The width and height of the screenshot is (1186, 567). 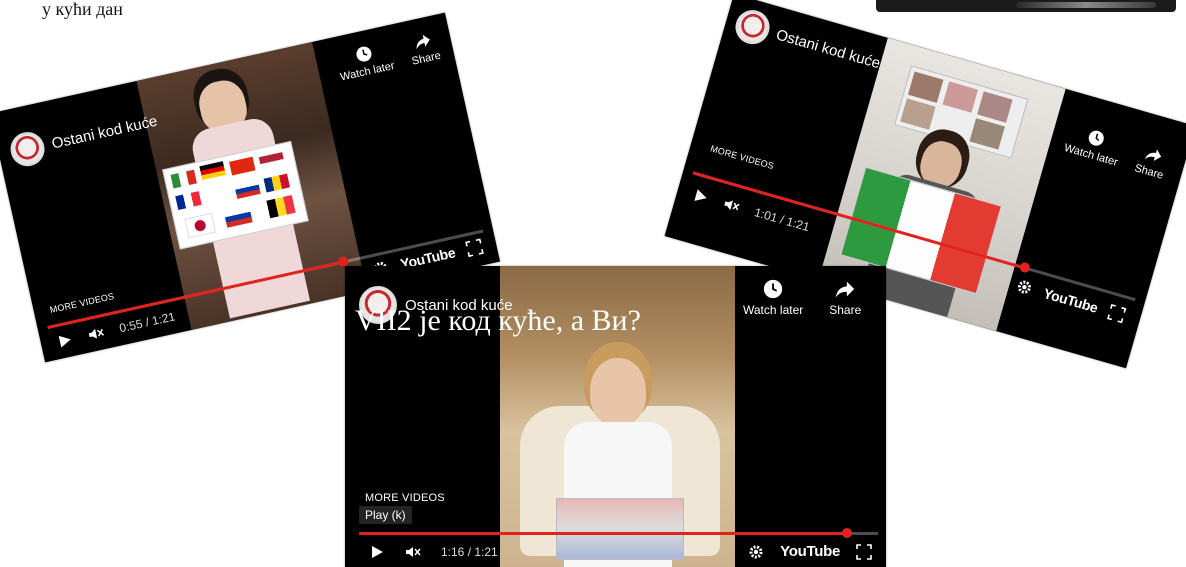 I want to click on time-display: 1:01 / 1:21, so click(x=782, y=220).